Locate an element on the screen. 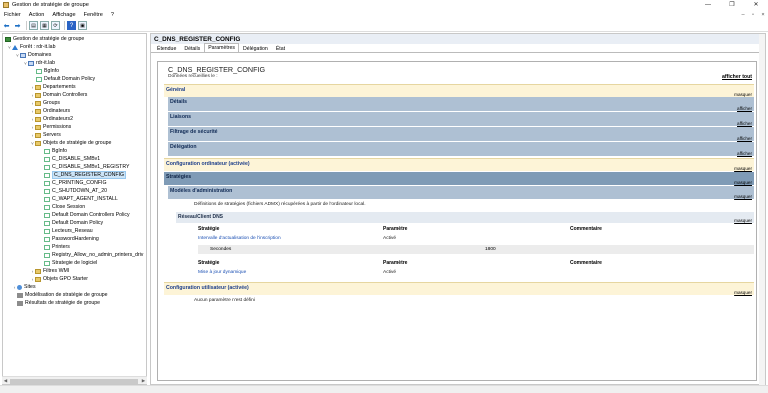 The width and height of the screenshot is (768, 393). tree-domain-rdr-it-lab: ˅ rdr-it.lab is located at coordinates (39, 63).